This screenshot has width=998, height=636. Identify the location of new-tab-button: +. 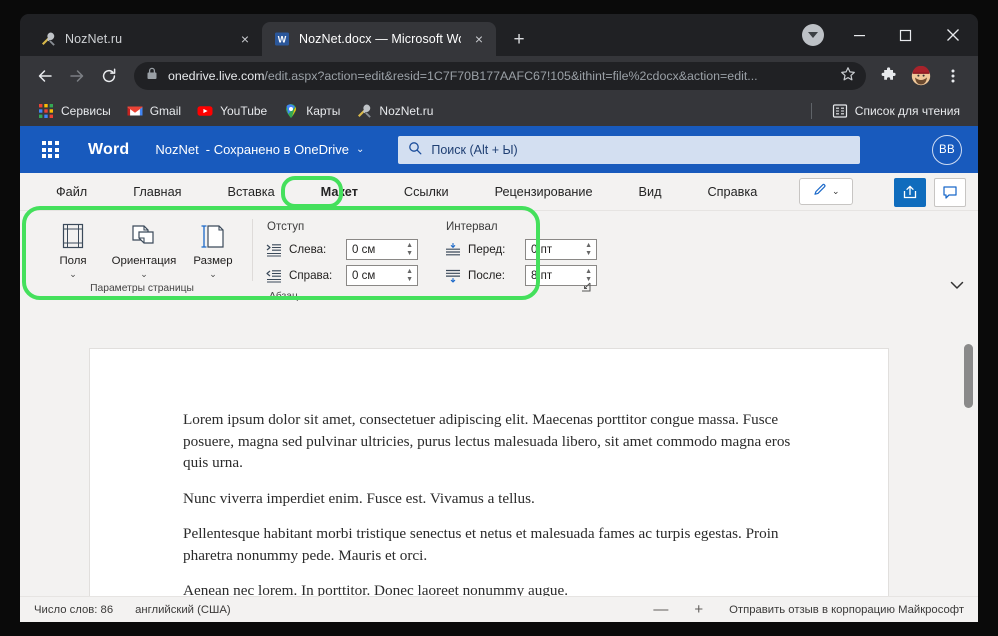
(519, 39).